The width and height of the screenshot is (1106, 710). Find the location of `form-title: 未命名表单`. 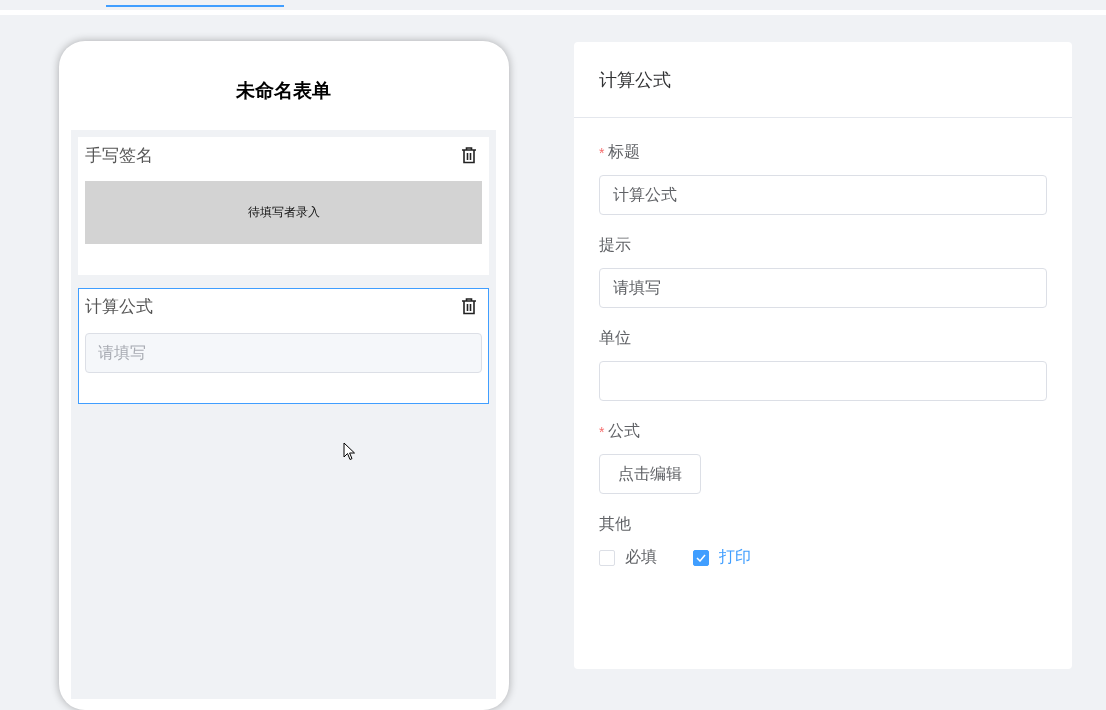

form-title: 未命名表单 is located at coordinates (283, 91).